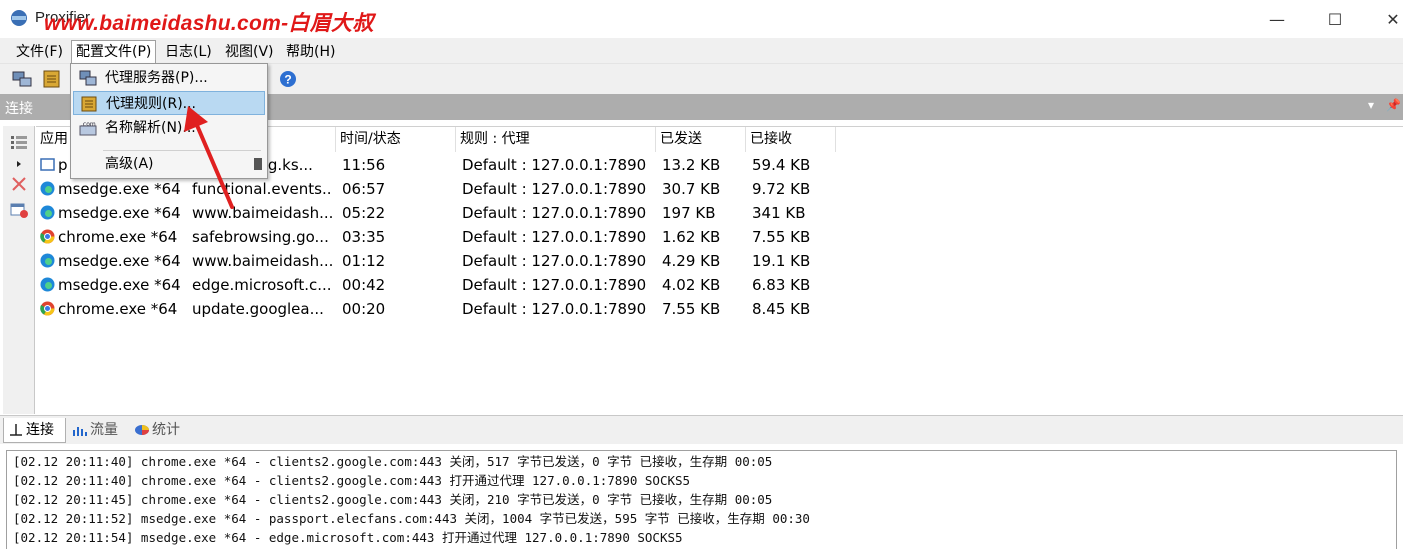  Describe the element at coordinates (781, 237) in the screenshot. I see `cell-received: 7.55 KB` at that location.